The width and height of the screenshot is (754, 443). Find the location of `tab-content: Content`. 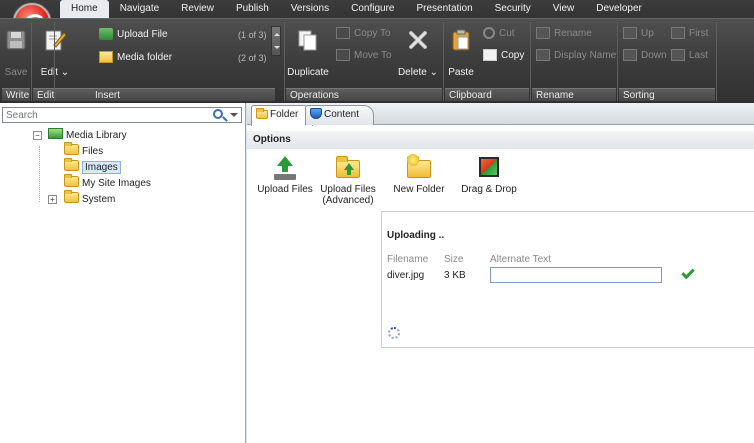

tab-content: Content is located at coordinates (340, 115).